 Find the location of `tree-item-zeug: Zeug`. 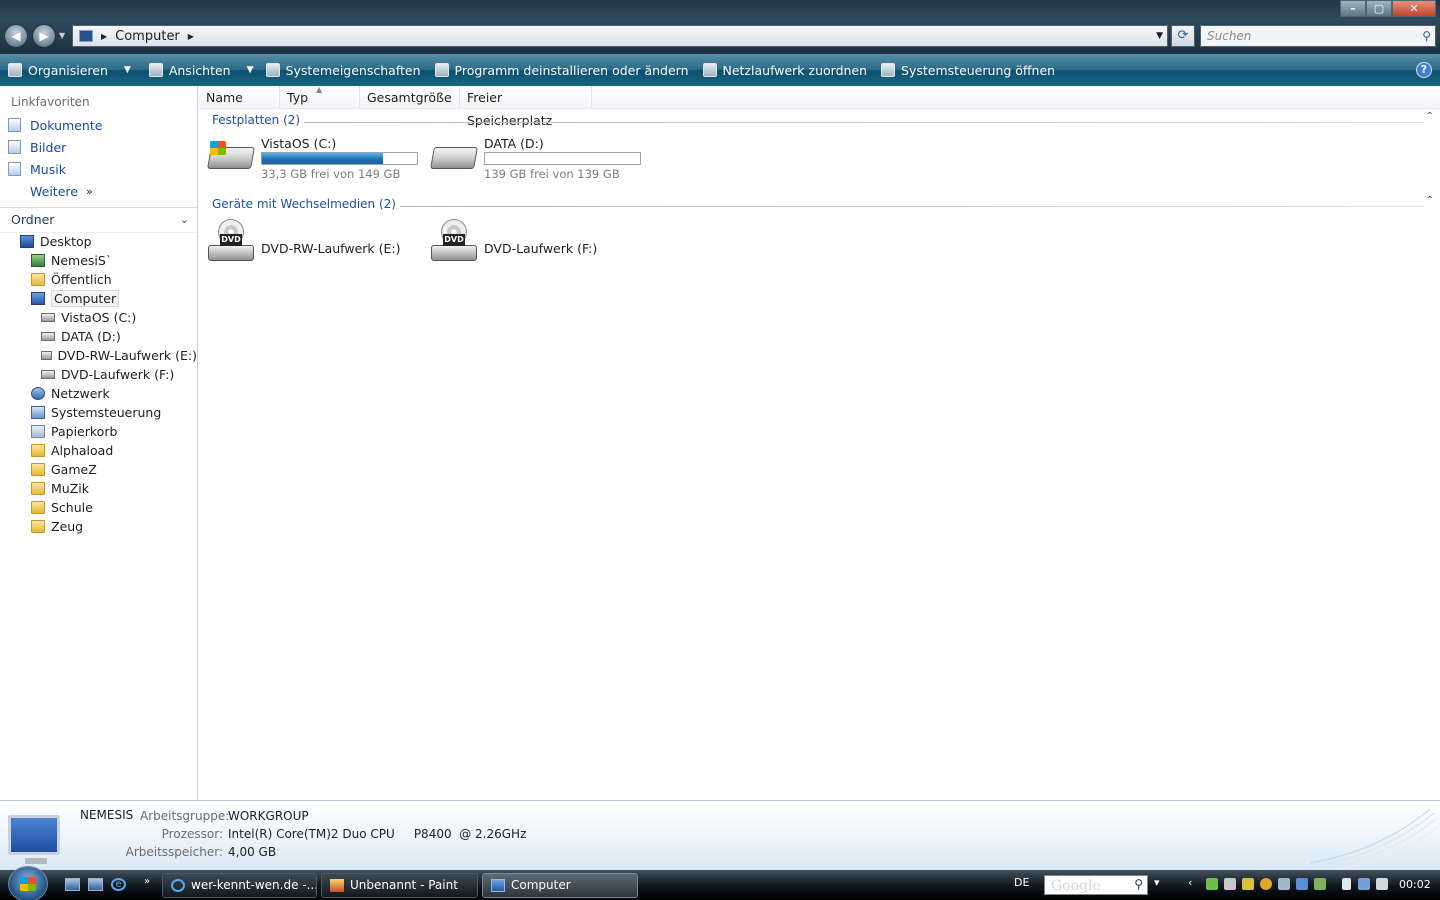

tree-item-zeug: Zeug is located at coordinates (98, 526).